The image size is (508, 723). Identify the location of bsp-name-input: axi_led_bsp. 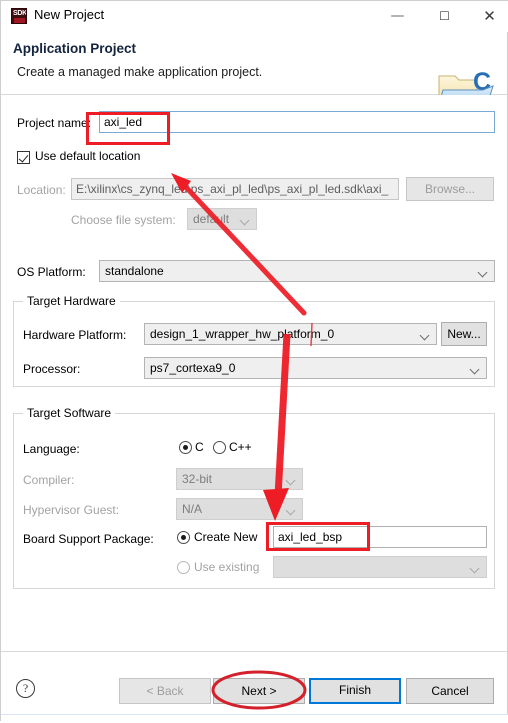
(380, 537).